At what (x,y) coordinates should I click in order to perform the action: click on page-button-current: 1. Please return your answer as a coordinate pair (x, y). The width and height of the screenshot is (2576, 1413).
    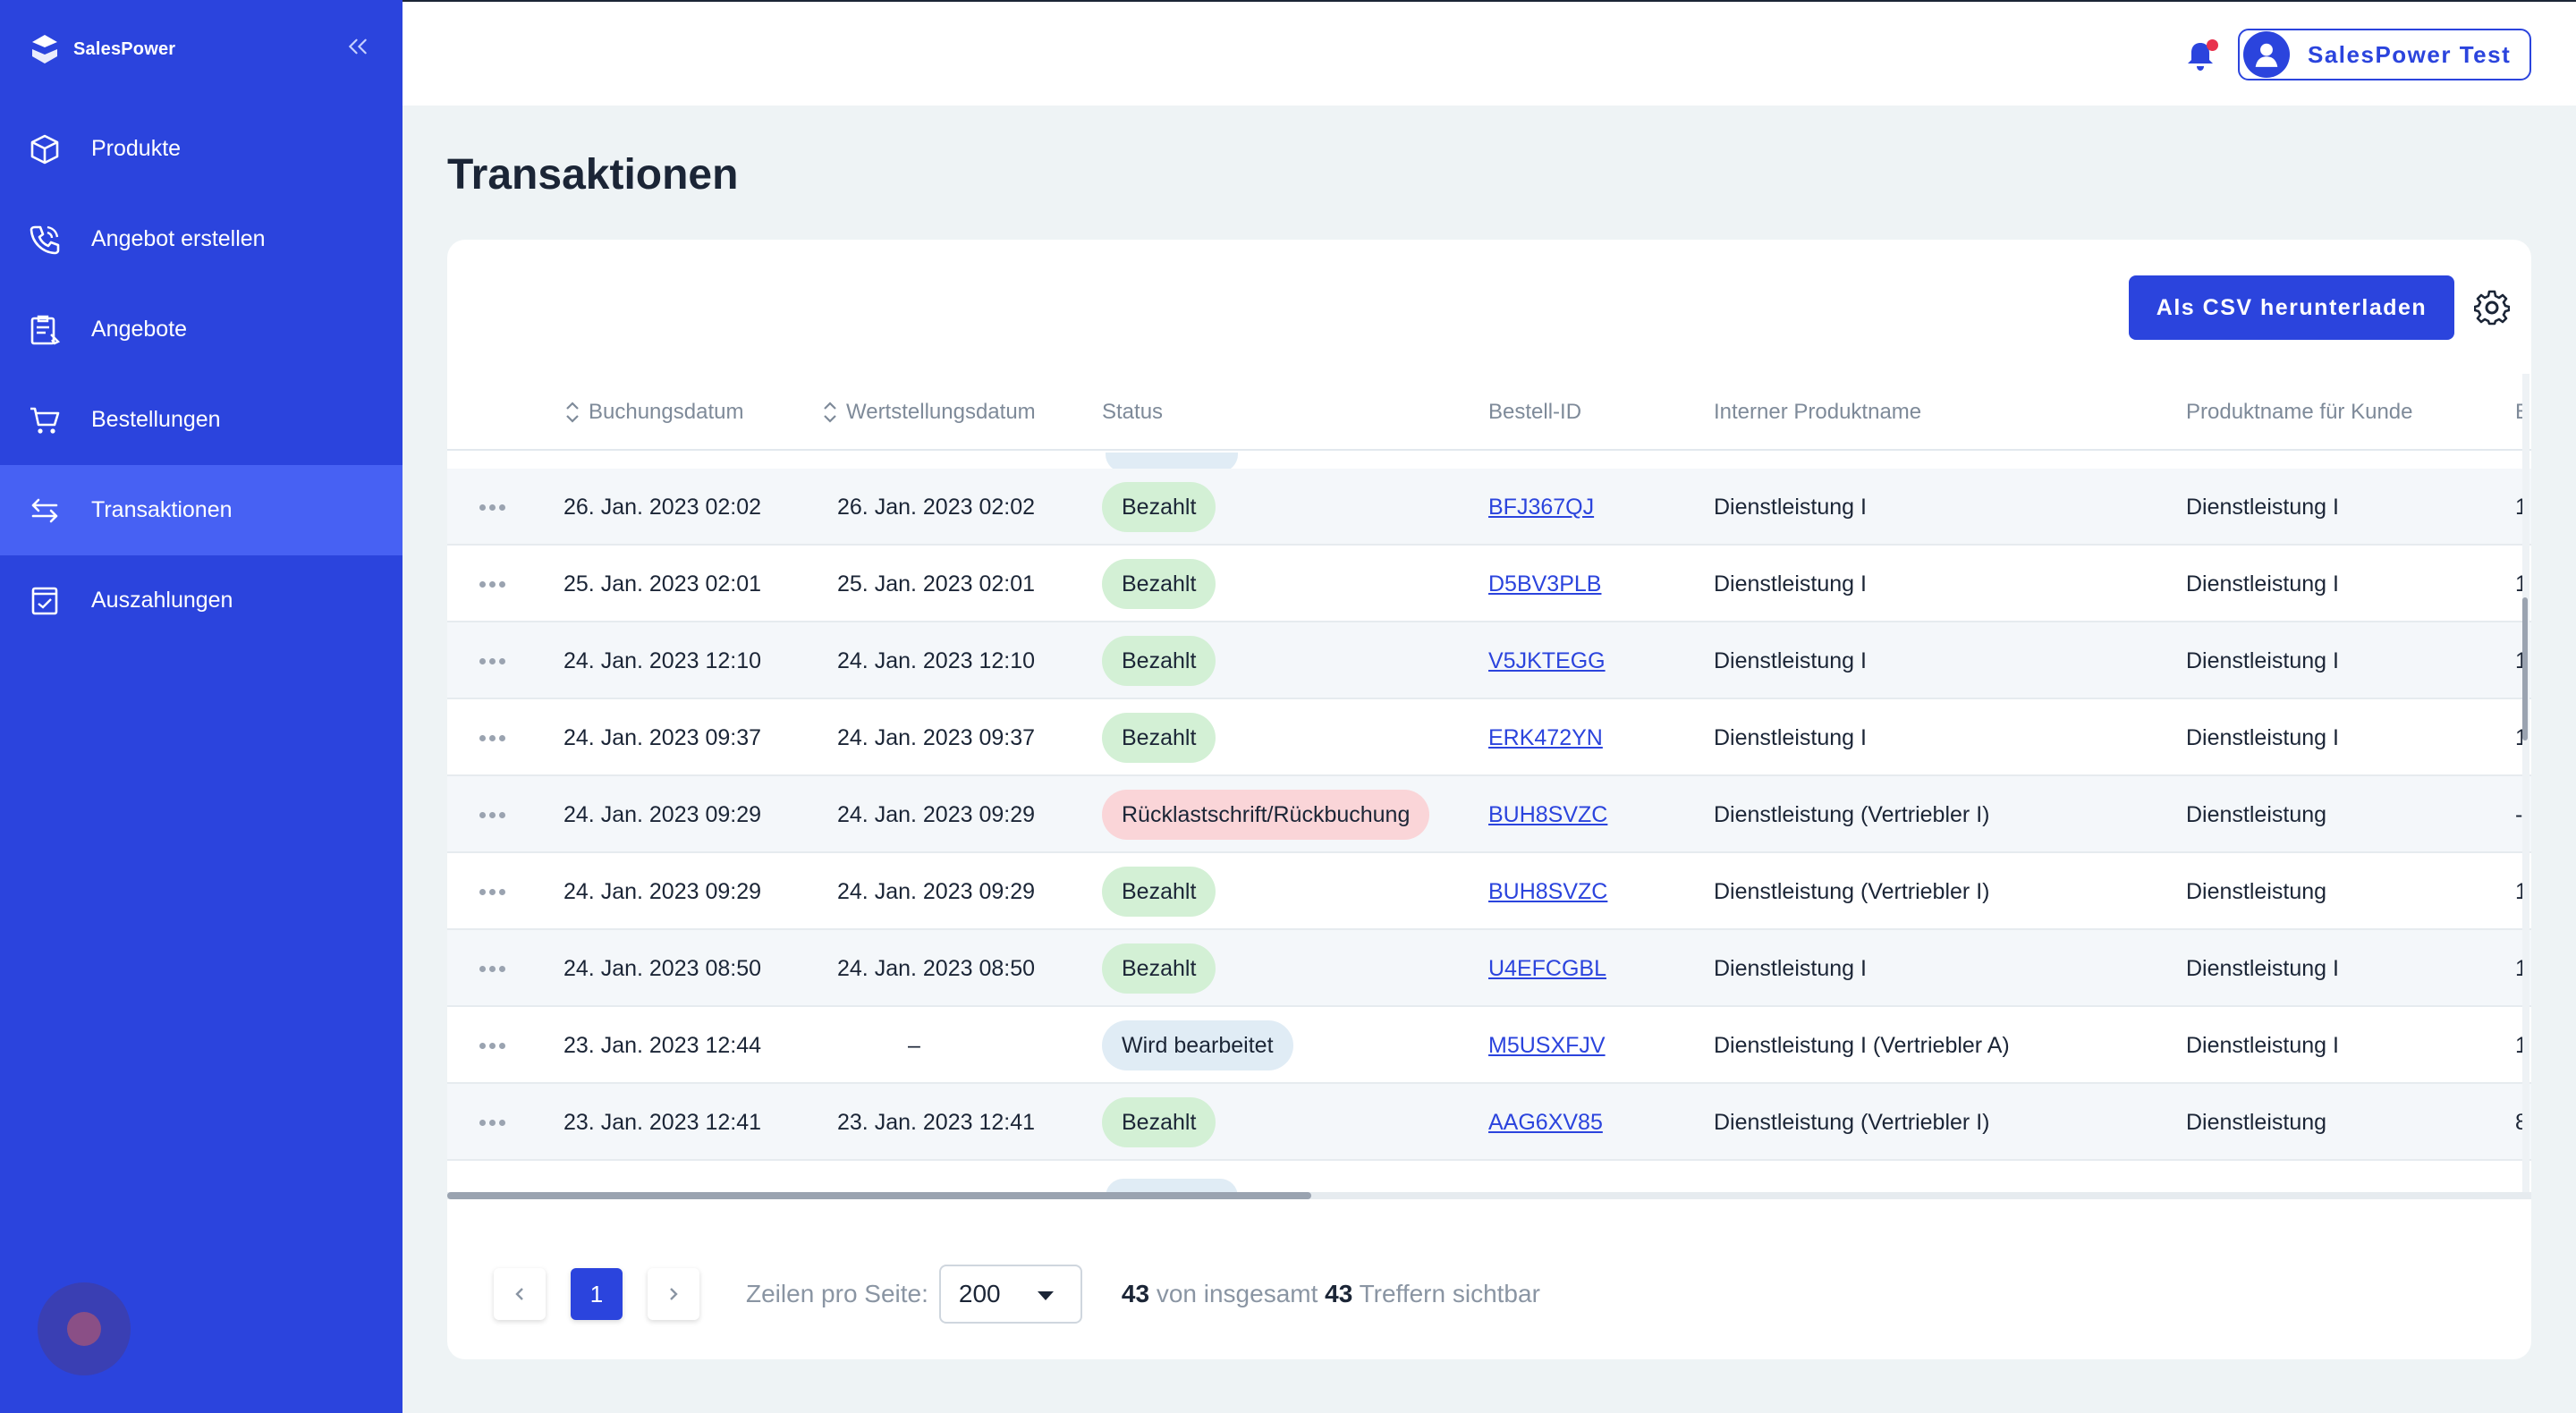
    Looking at the image, I should click on (597, 1294).